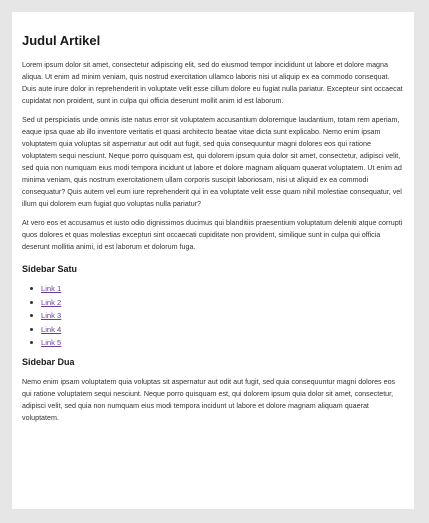 Image resolution: width=429 pixels, height=523 pixels. Describe the element at coordinates (61, 40) in the screenshot. I see `article-title: Judul Artikel` at that location.